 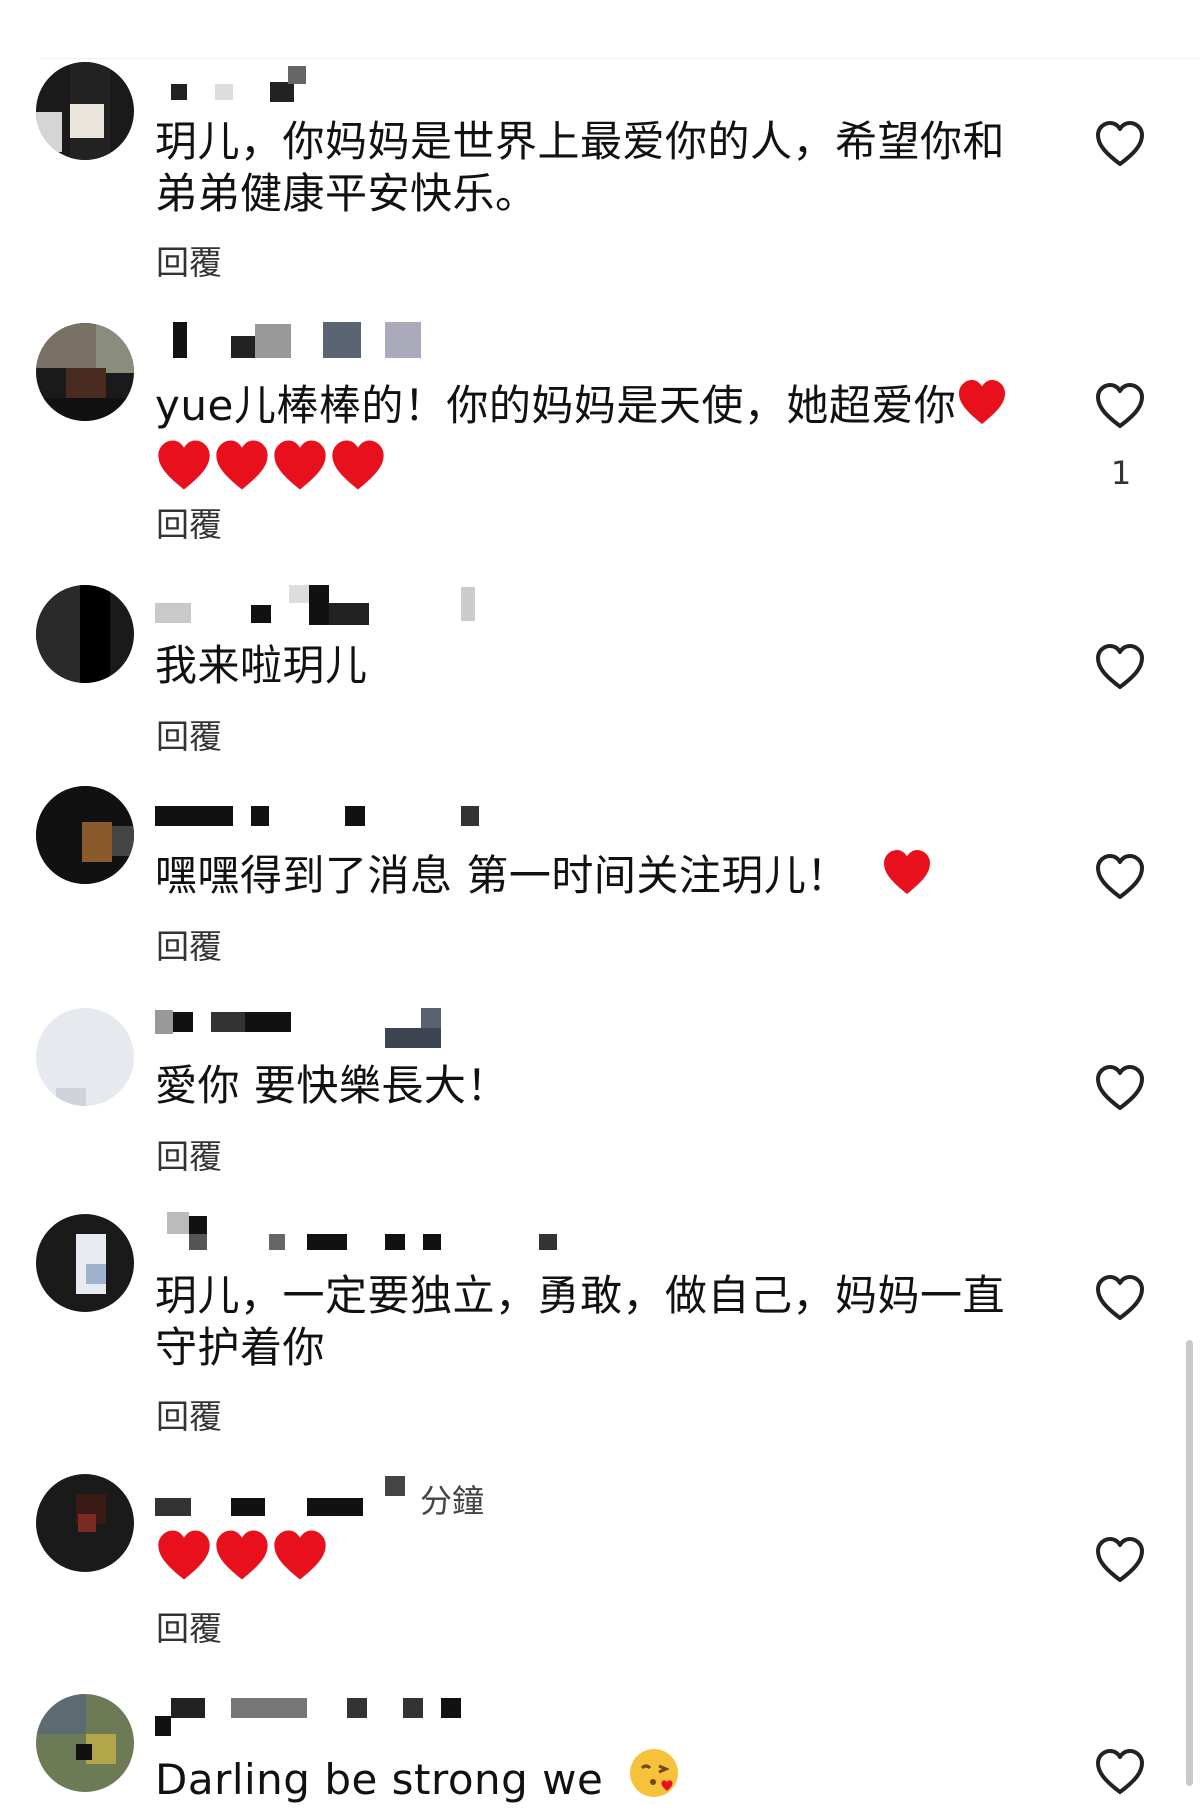 I want to click on comment-text-content: 嘿嘿得到了消息 第一时间关注玥儿！, so click(x=502, y=875).